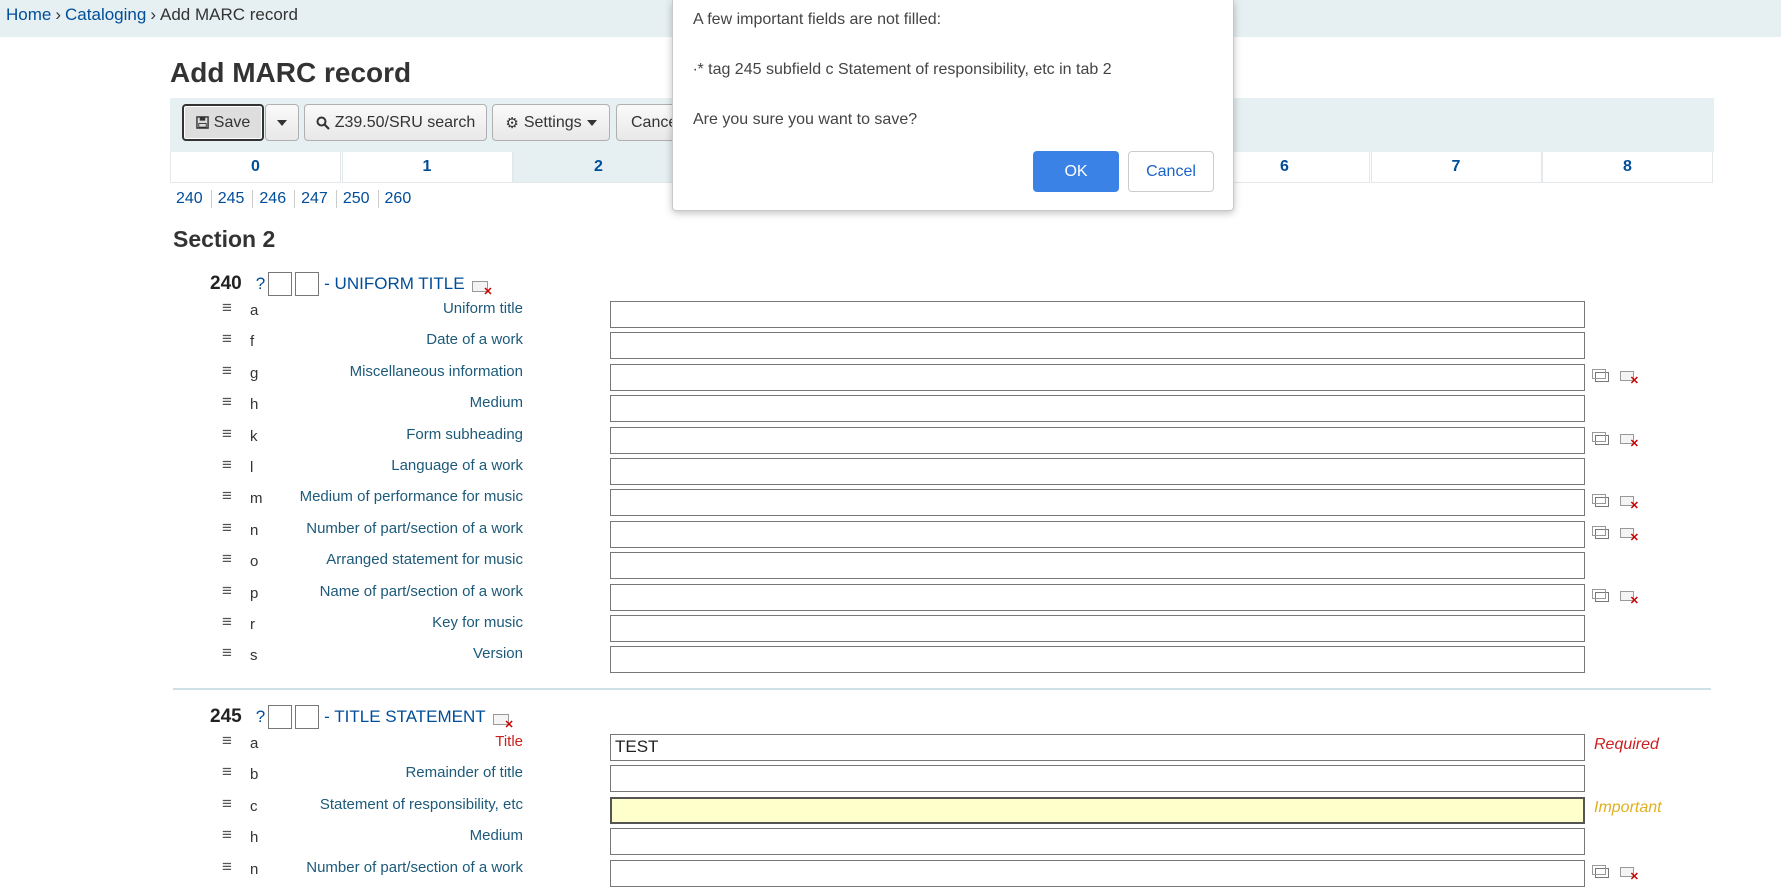 The width and height of the screenshot is (1781, 894). What do you see at coordinates (394, 284) in the screenshot?
I see `field-name-link: - UNIFORM TITLE` at bounding box center [394, 284].